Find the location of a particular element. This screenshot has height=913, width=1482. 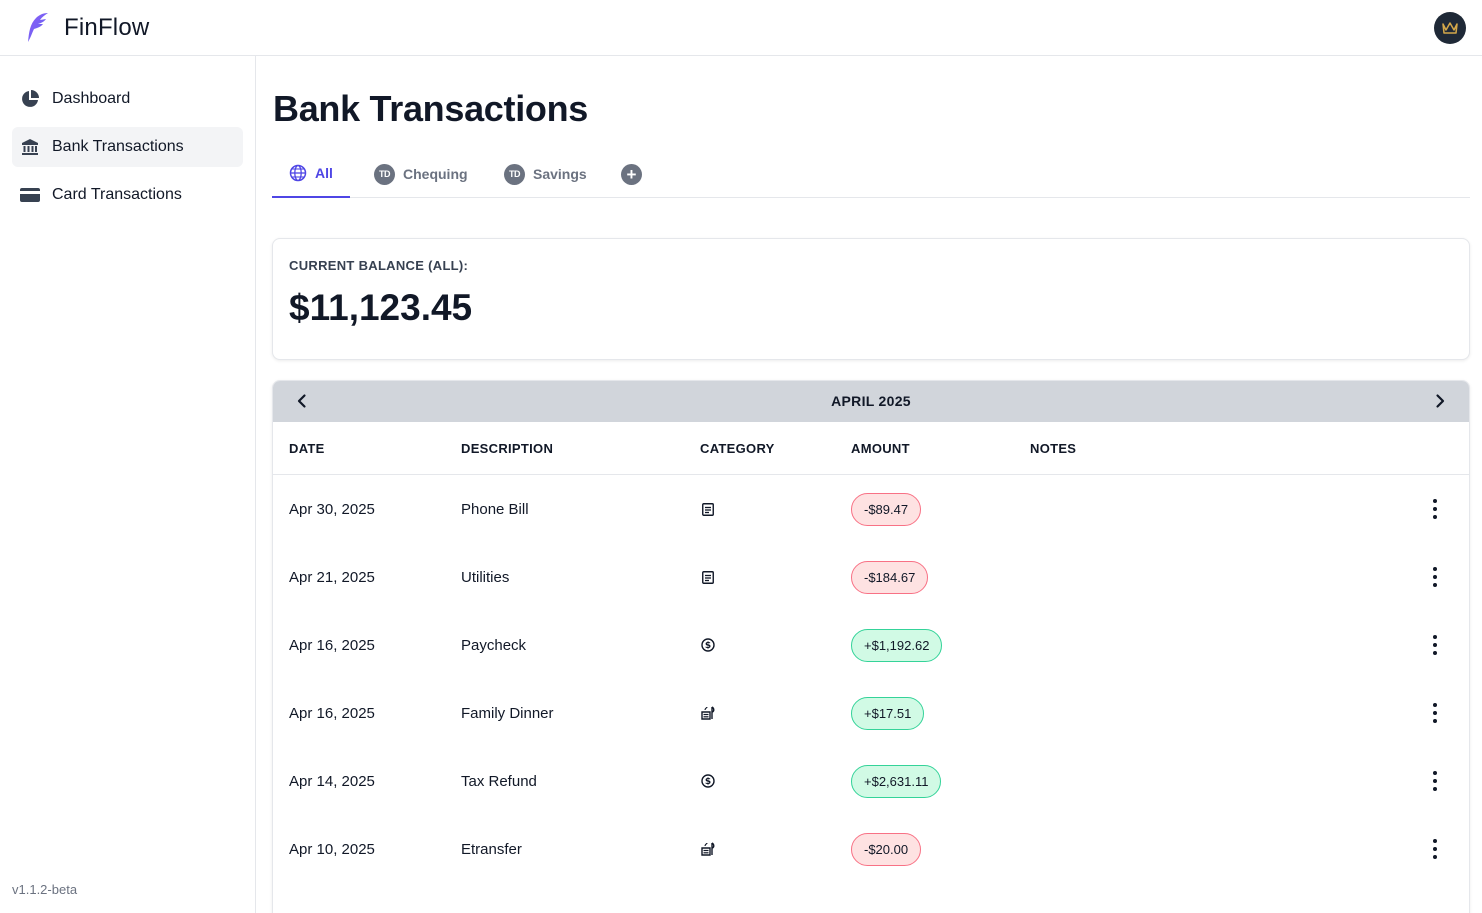

tab-savings: TD Savings is located at coordinates (545, 174).